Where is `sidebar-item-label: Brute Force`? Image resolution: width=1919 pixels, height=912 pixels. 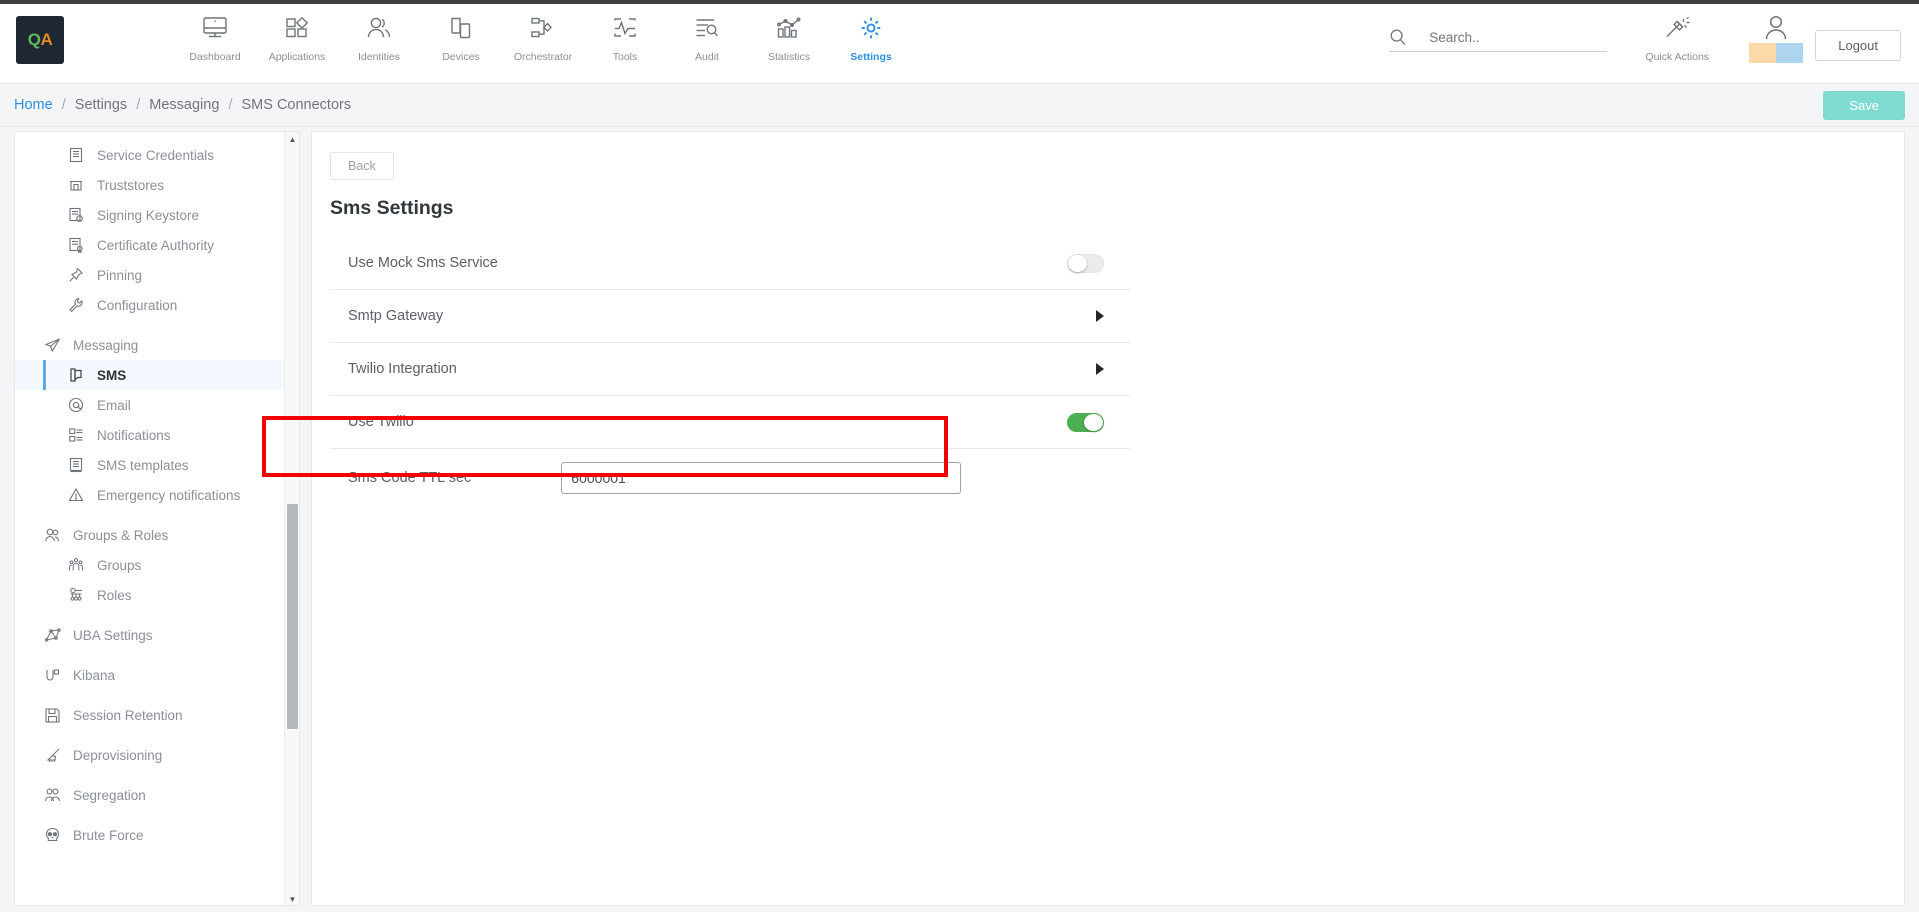
sidebar-item-label: Brute Force is located at coordinates (108, 835).